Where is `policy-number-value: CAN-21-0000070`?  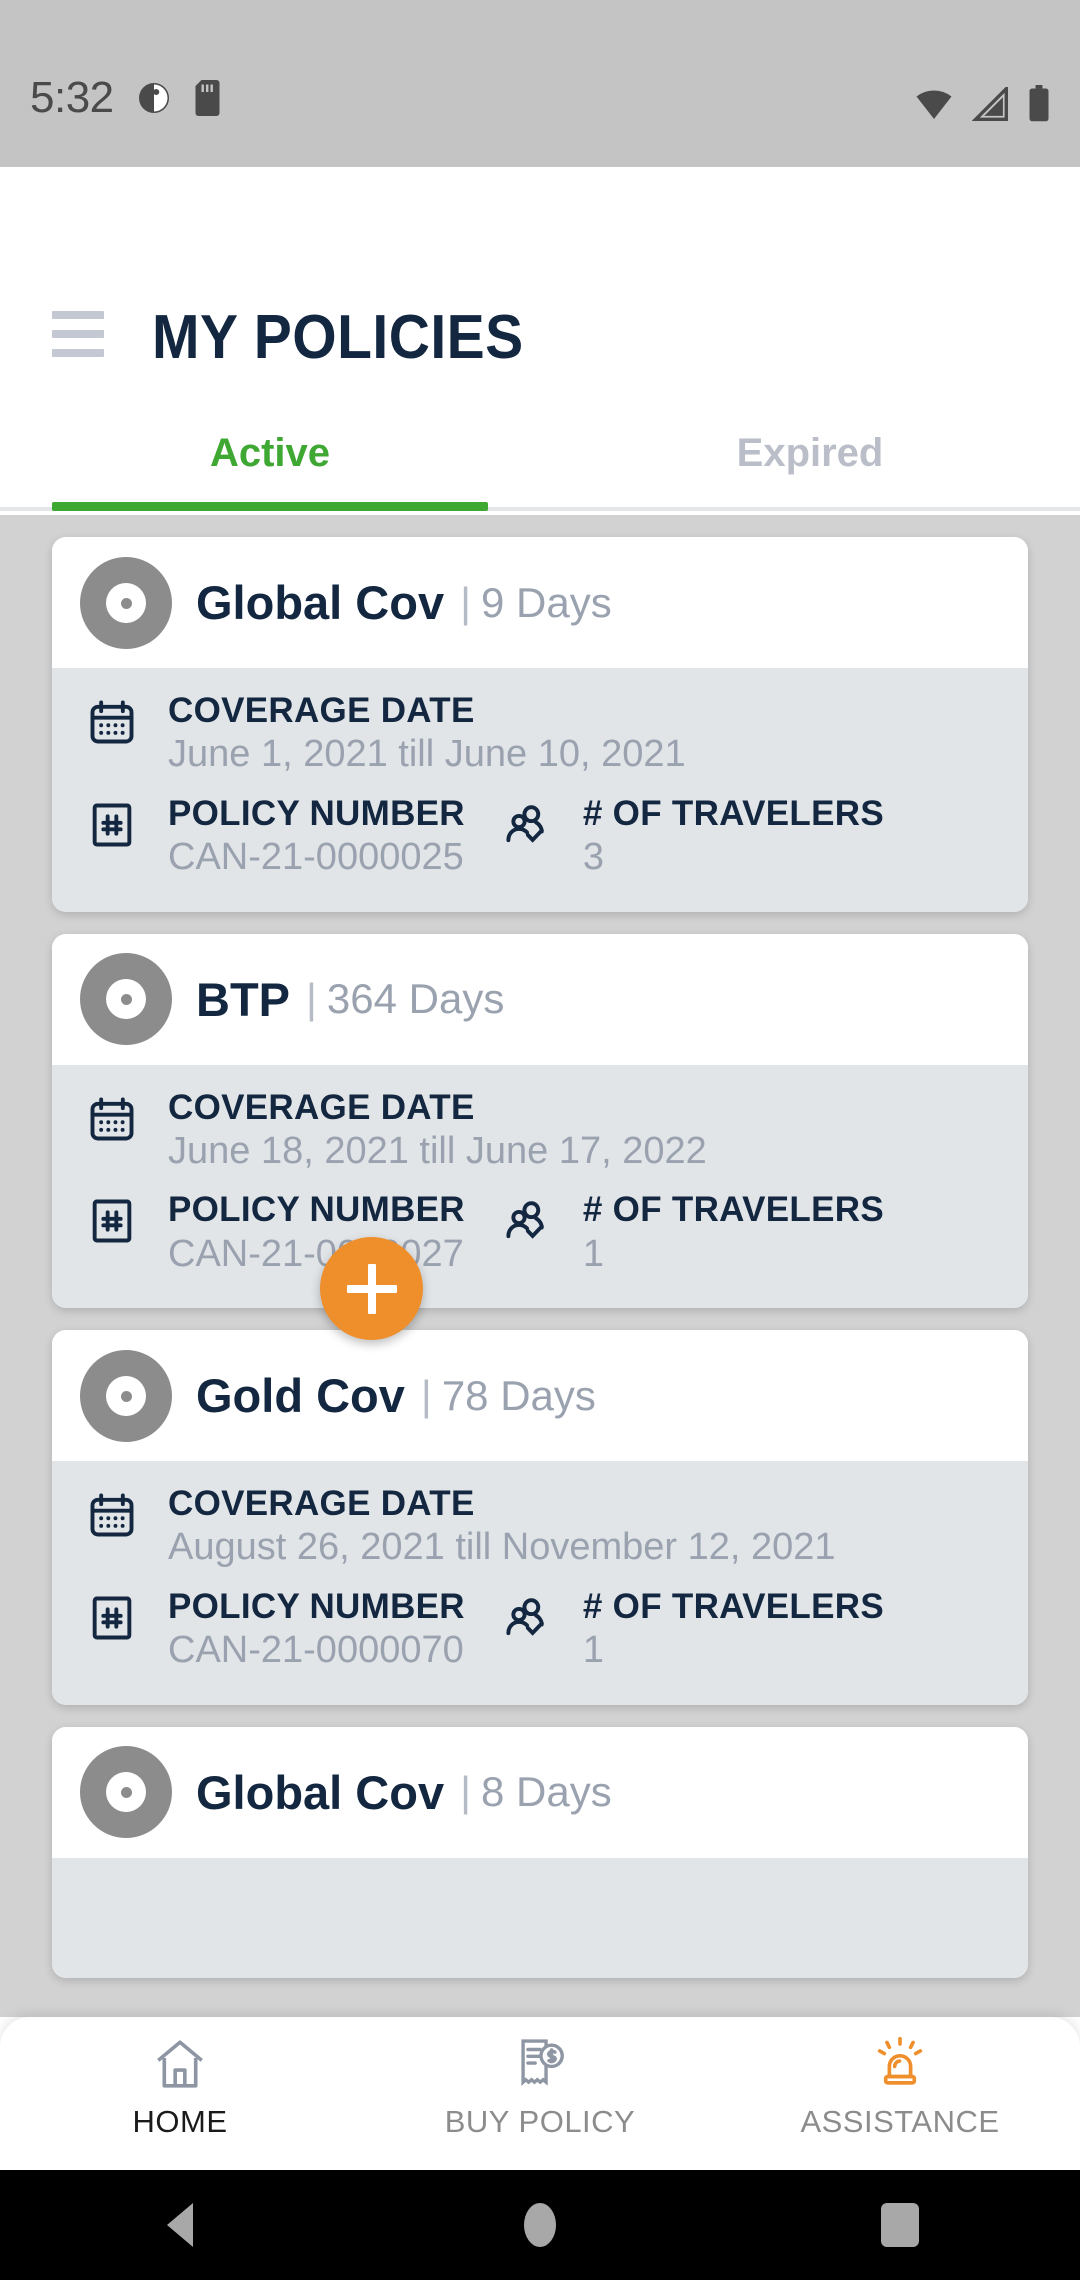 policy-number-value: CAN-21-0000070 is located at coordinates (316, 1650).